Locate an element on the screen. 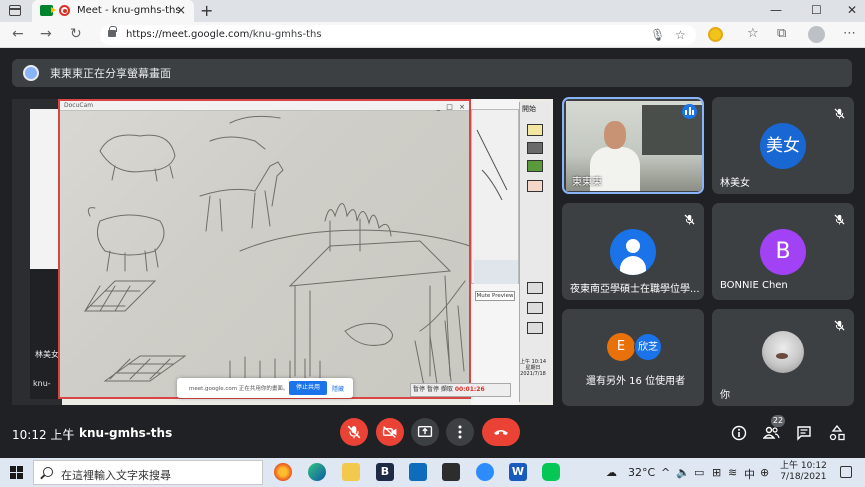  windows-start-icon is located at coordinates (16, 472).